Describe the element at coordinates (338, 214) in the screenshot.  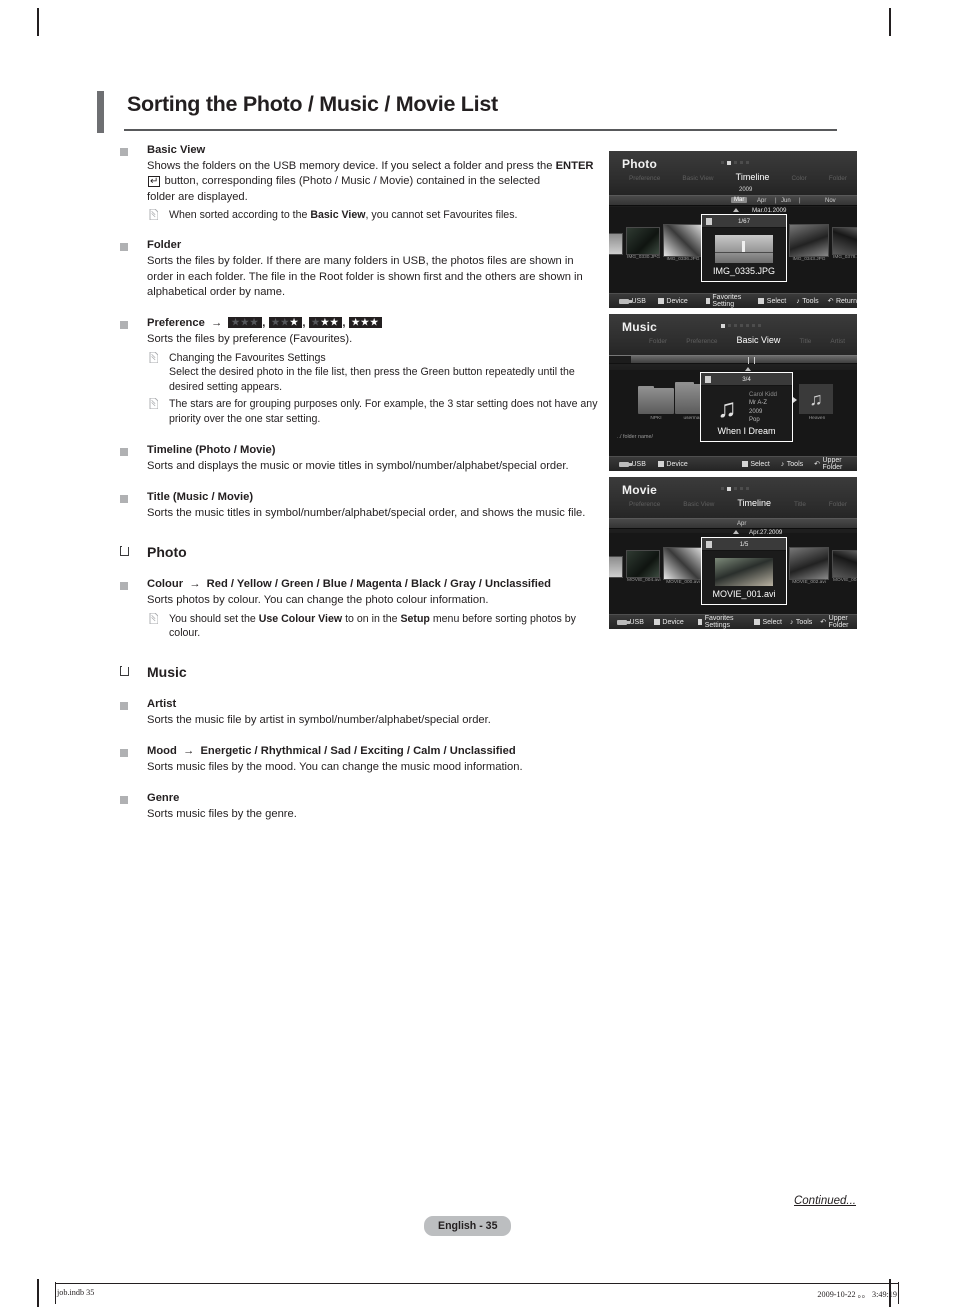
I see `note-bold-basic-view: Basic View` at that location.